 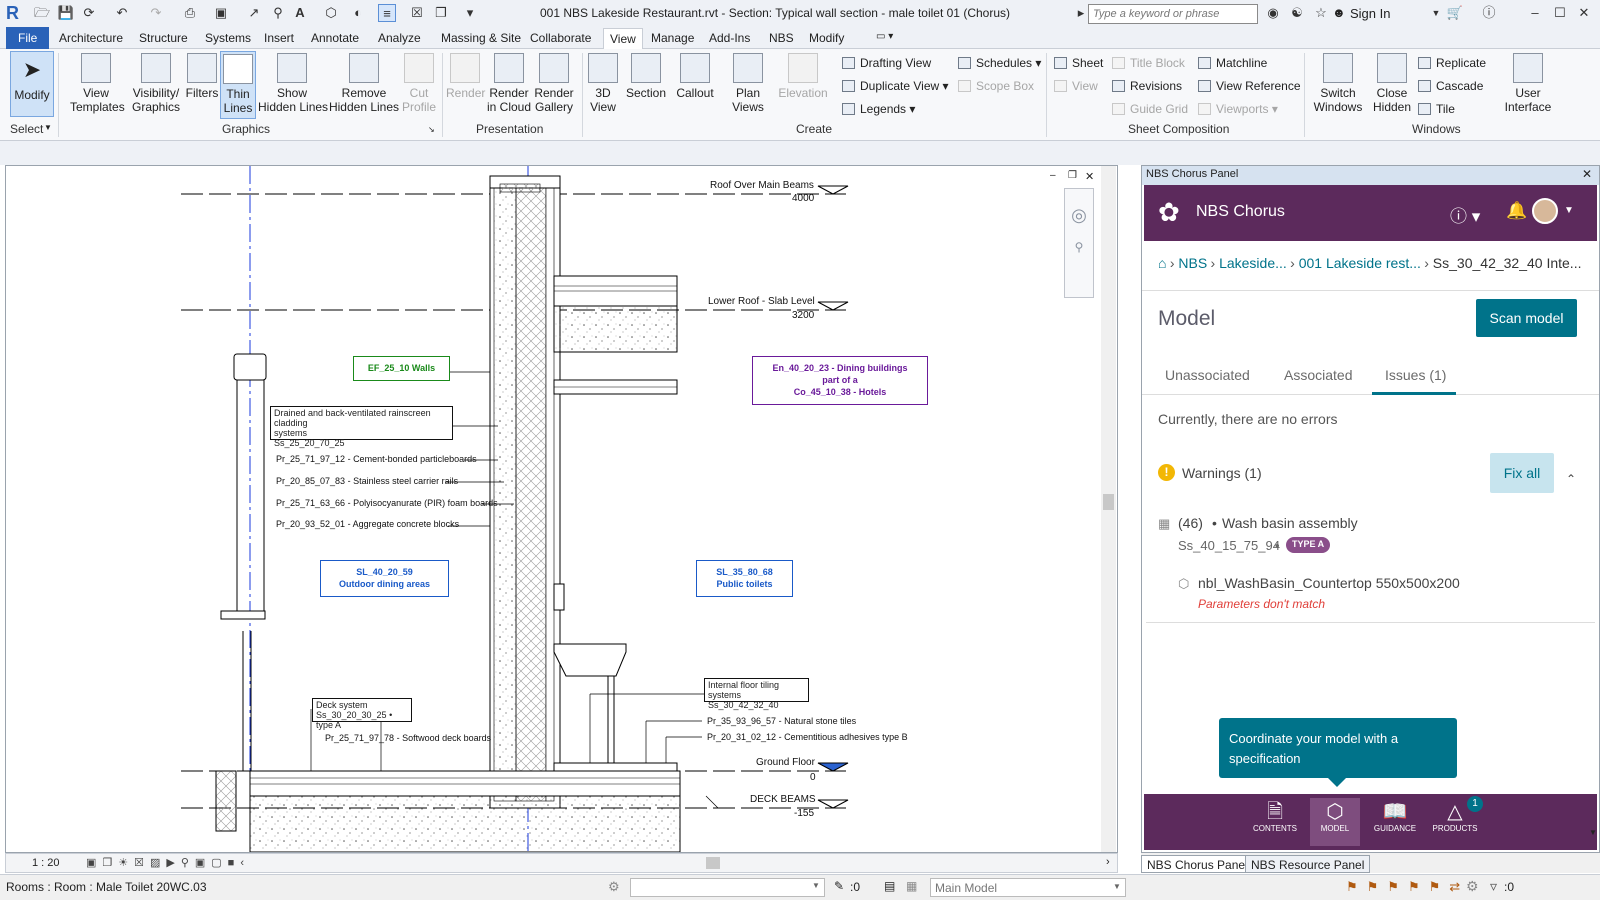 What do you see at coordinates (781, 38) in the screenshot?
I see `tab-nbs: NBS` at bounding box center [781, 38].